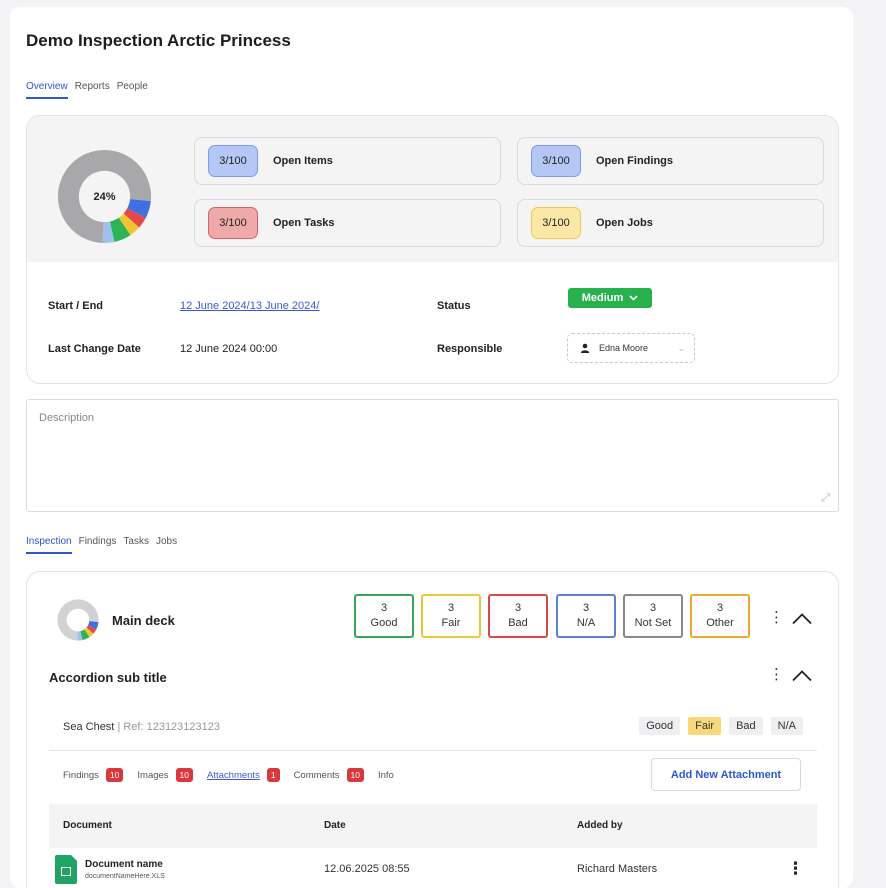 This screenshot has width=886, height=888. What do you see at coordinates (249, 306) in the screenshot?
I see `start-end-date-link: 12 June 2024/13 June 2024/` at bounding box center [249, 306].